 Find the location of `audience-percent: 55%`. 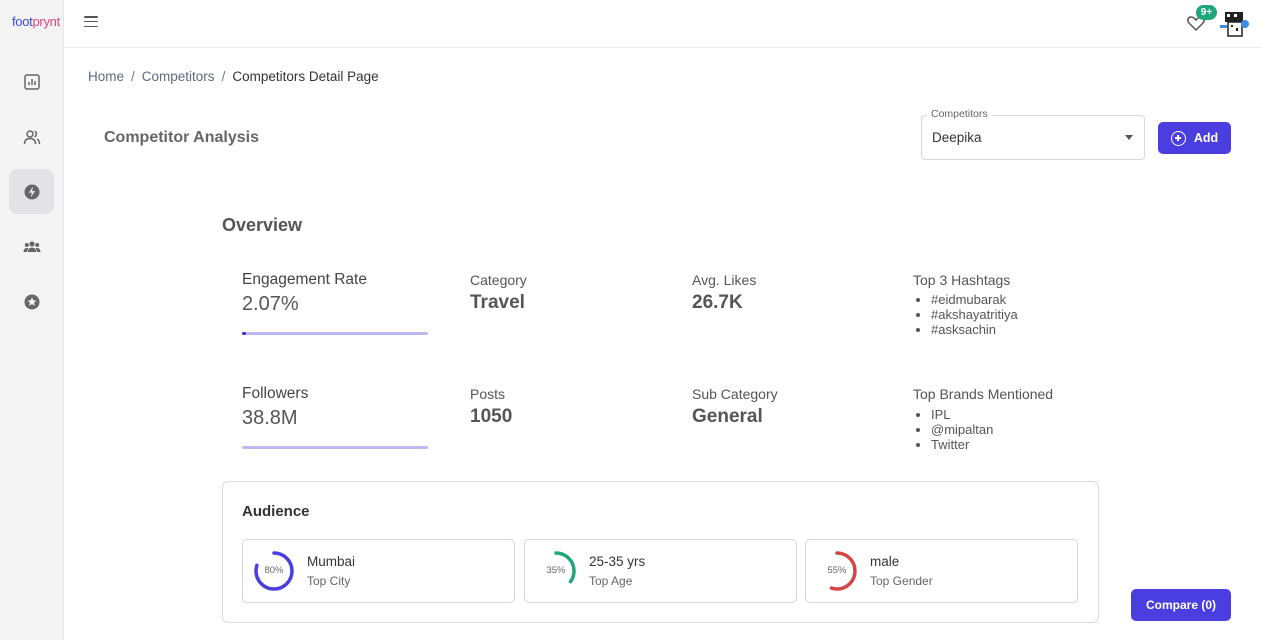

audience-percent: 55% is located at coordinates (837, 570).